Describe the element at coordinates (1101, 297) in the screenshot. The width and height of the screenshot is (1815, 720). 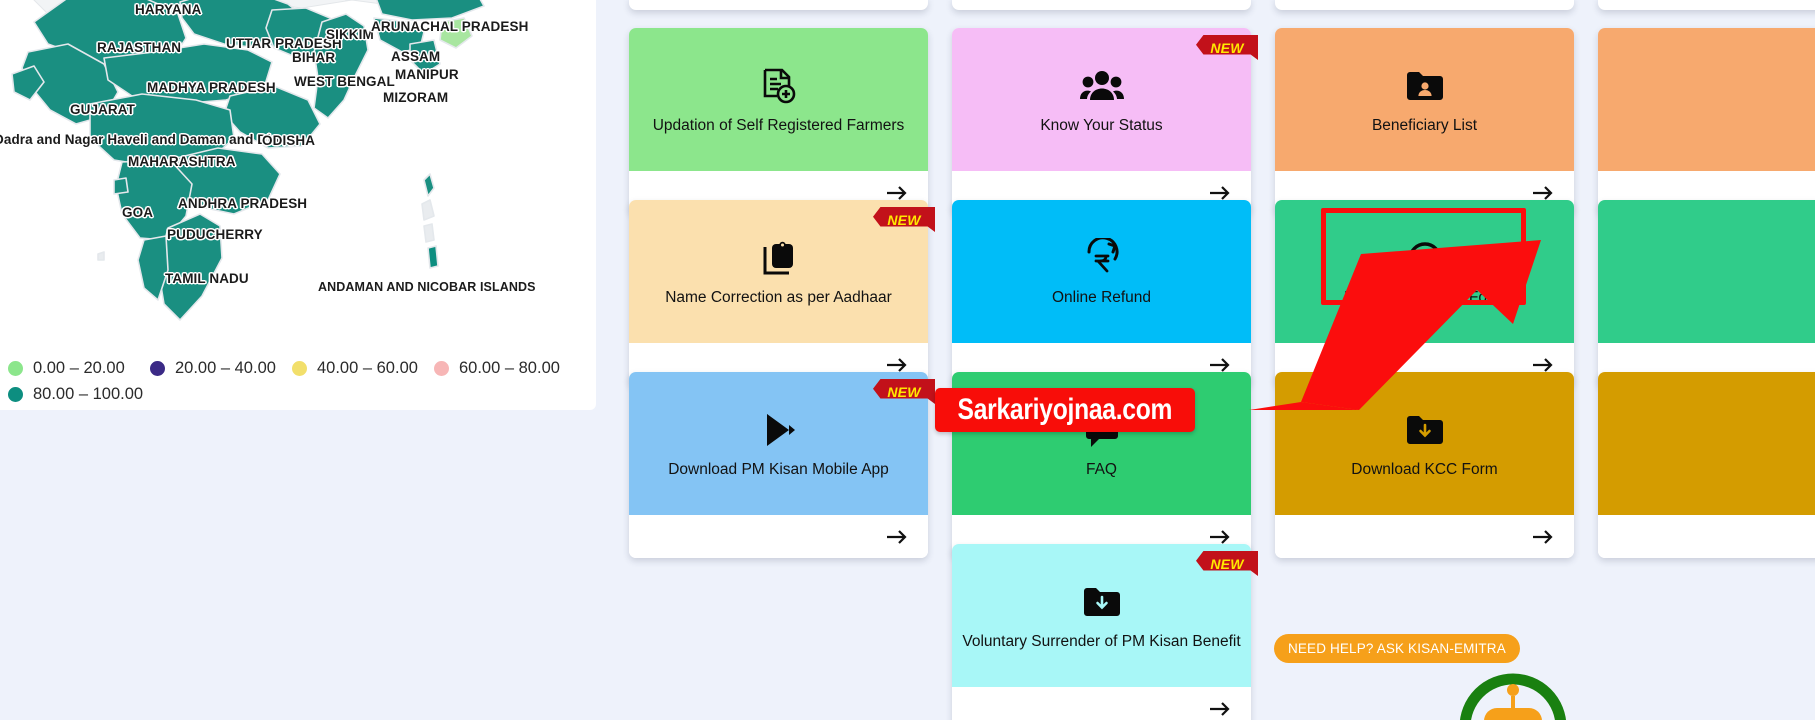
I see `card-title: Online Refund` at that location.